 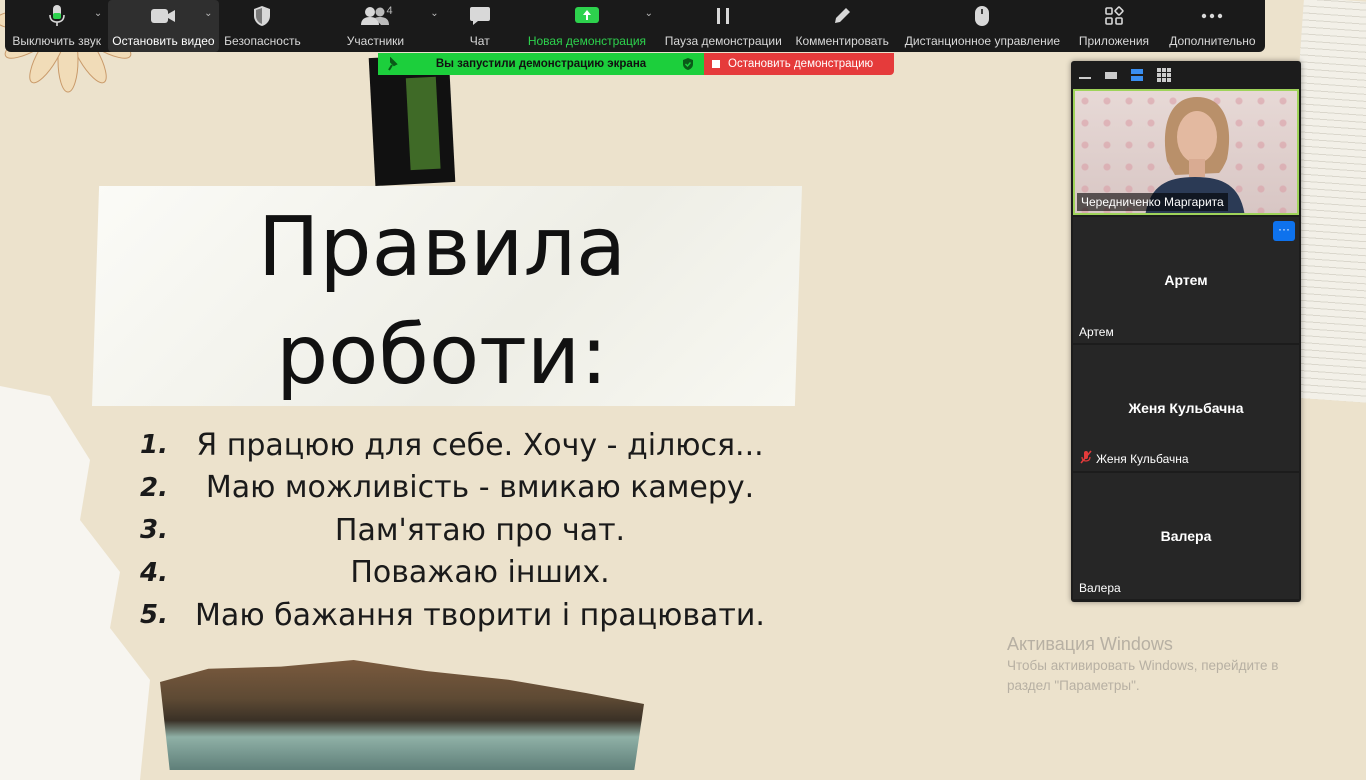 I want to click on sharing-status-banner: Вы запустили демонстрацию экрана, so click(x=541, y=64).